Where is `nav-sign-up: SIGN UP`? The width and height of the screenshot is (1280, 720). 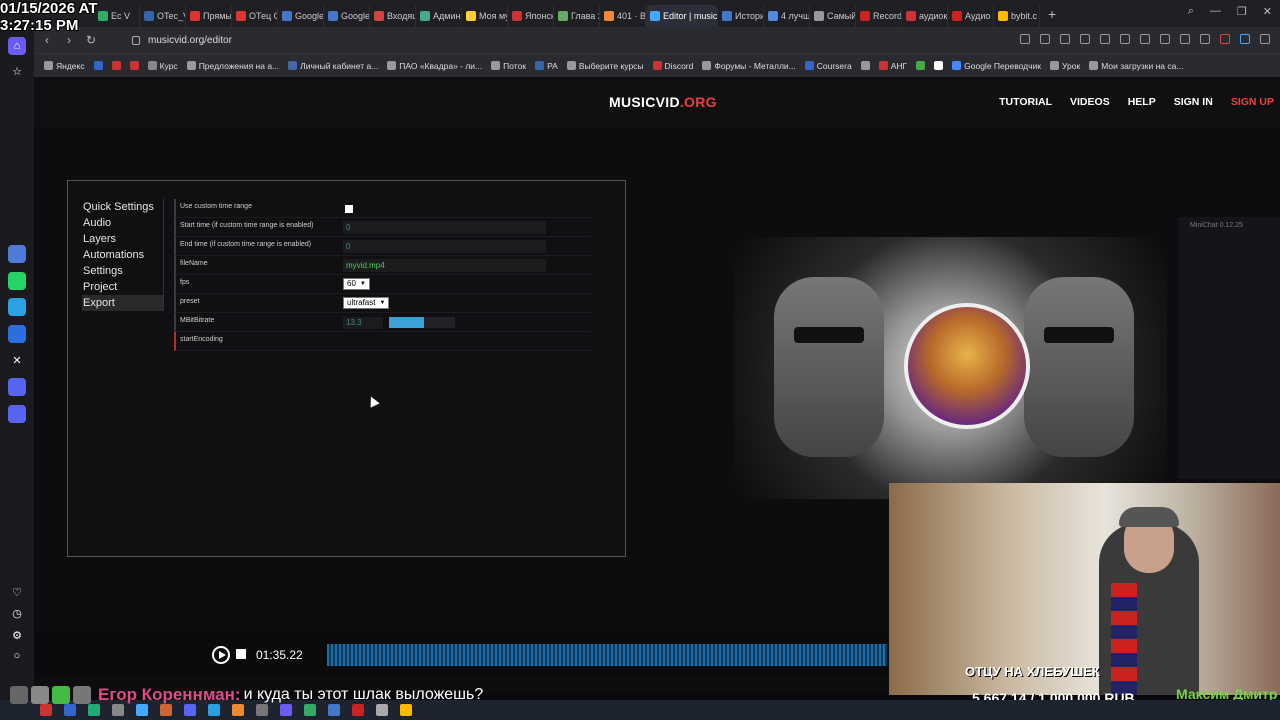 nav-sign-up: SIGN UP is located at coordinates (1252, 102).